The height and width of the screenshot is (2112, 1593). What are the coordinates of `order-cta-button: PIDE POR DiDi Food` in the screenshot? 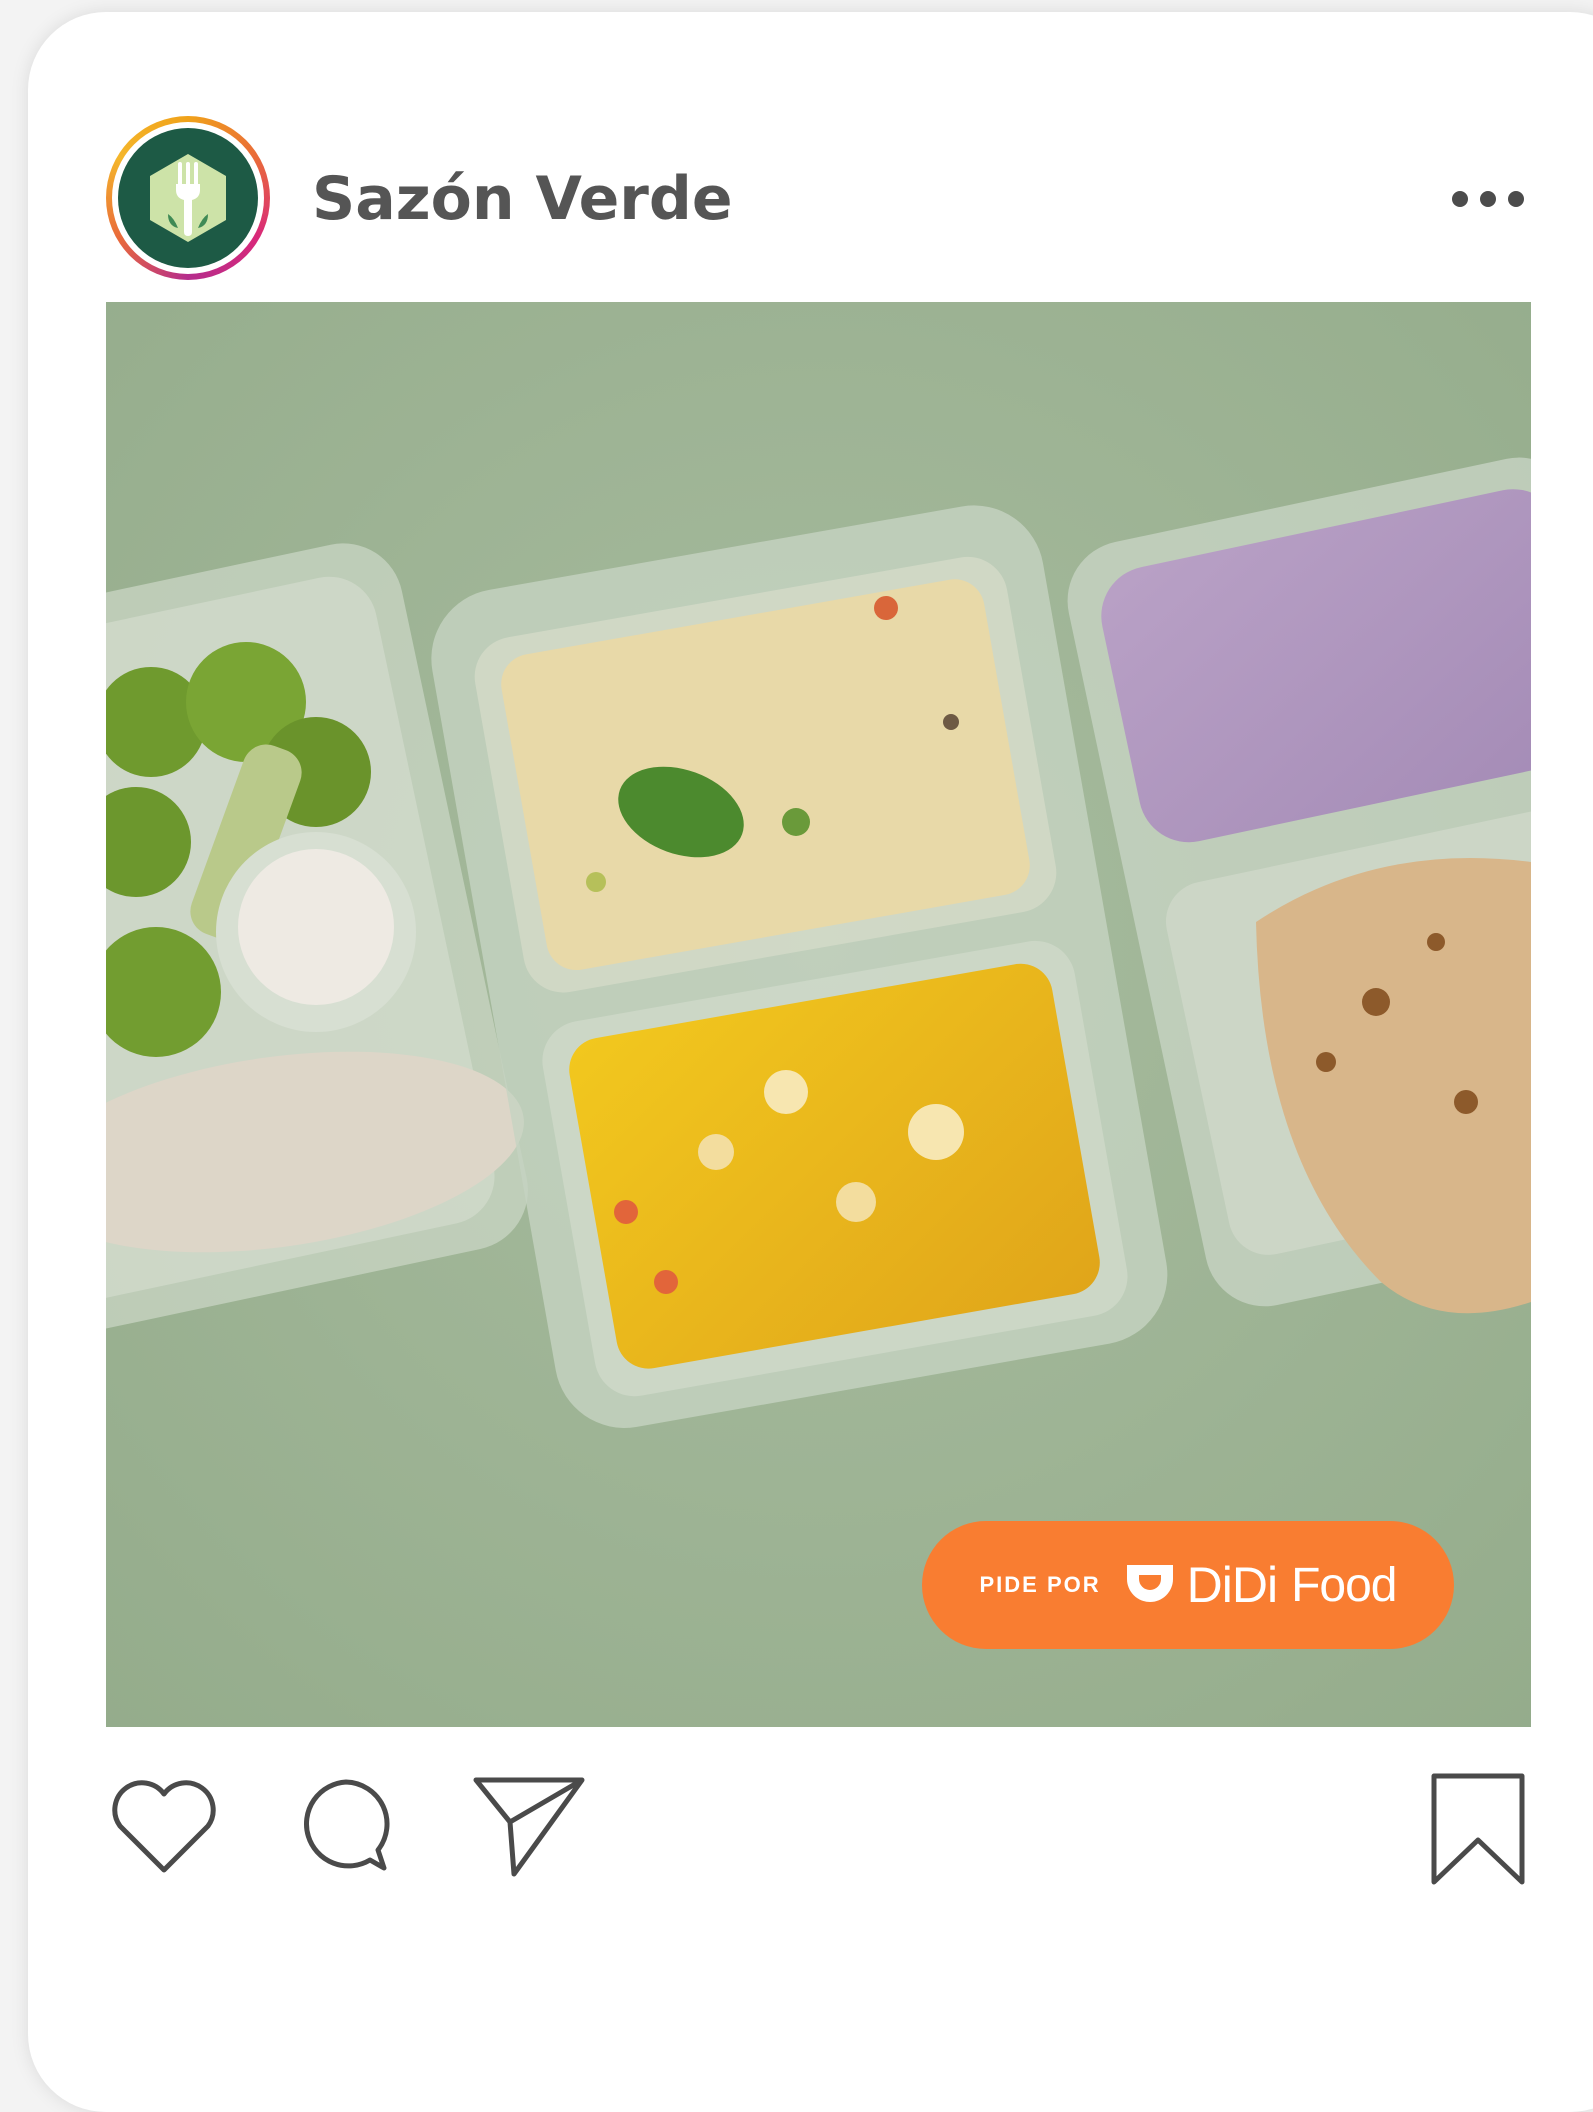 It's located at (1188, 1585).